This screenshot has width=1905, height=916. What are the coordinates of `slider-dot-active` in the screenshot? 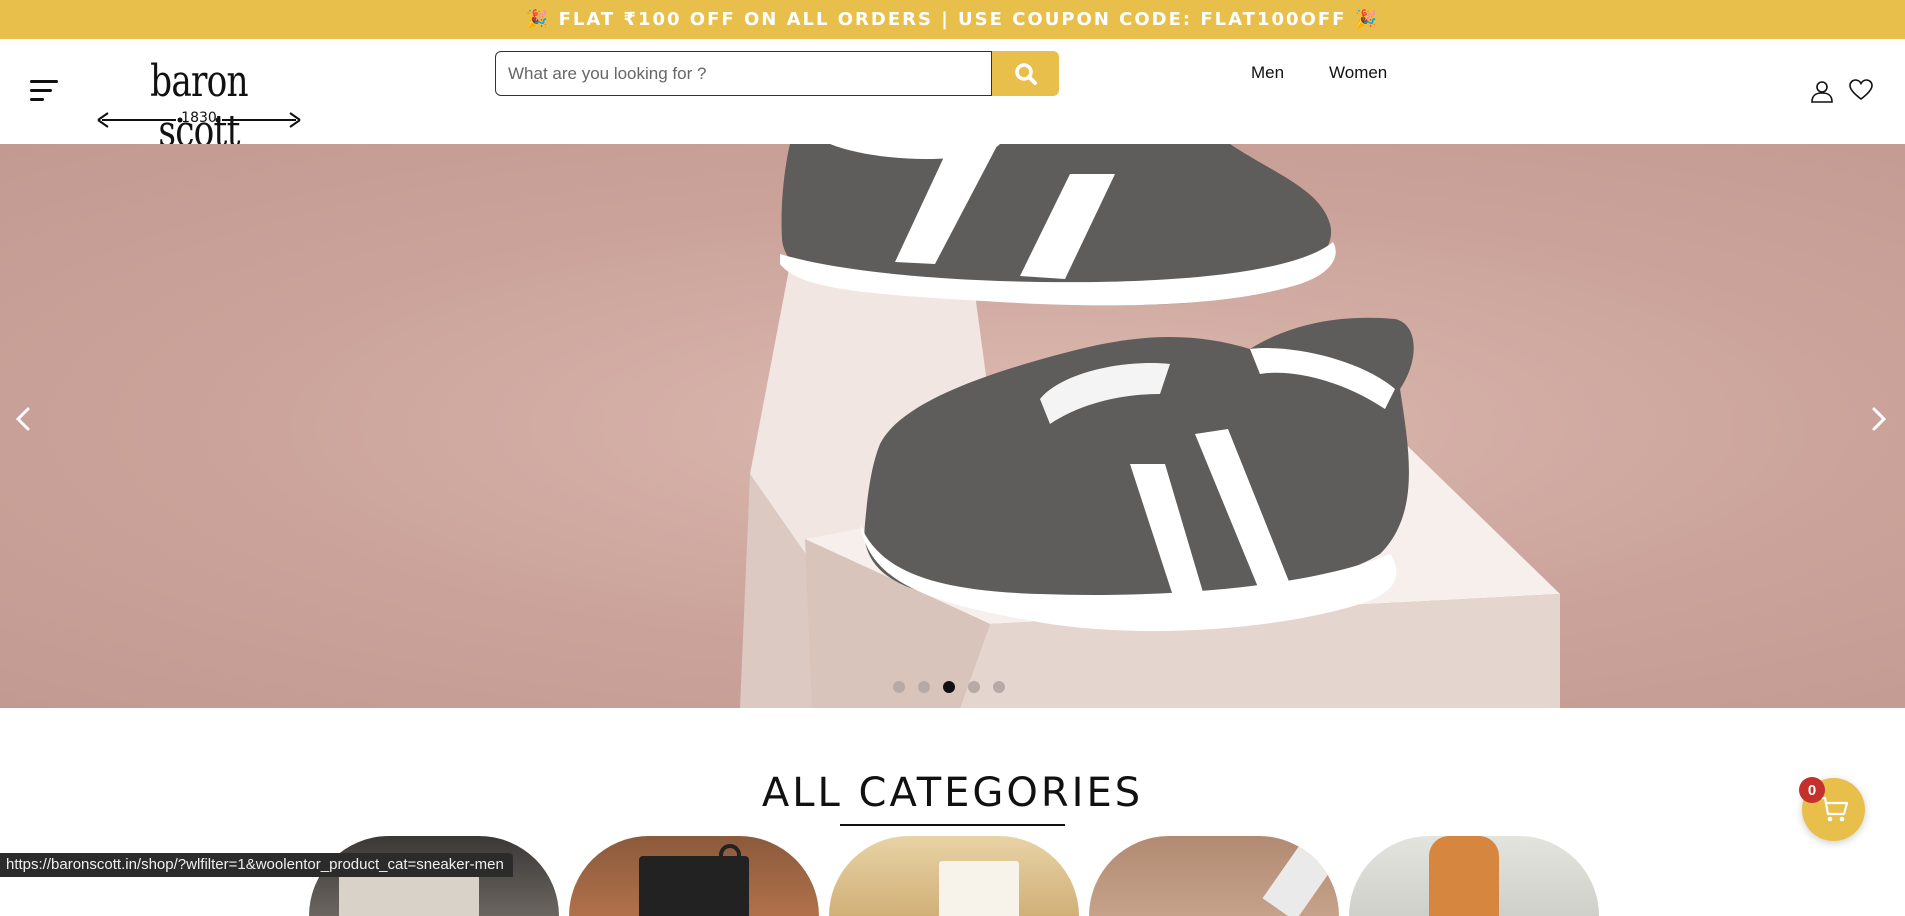 It's located at (949, 687).